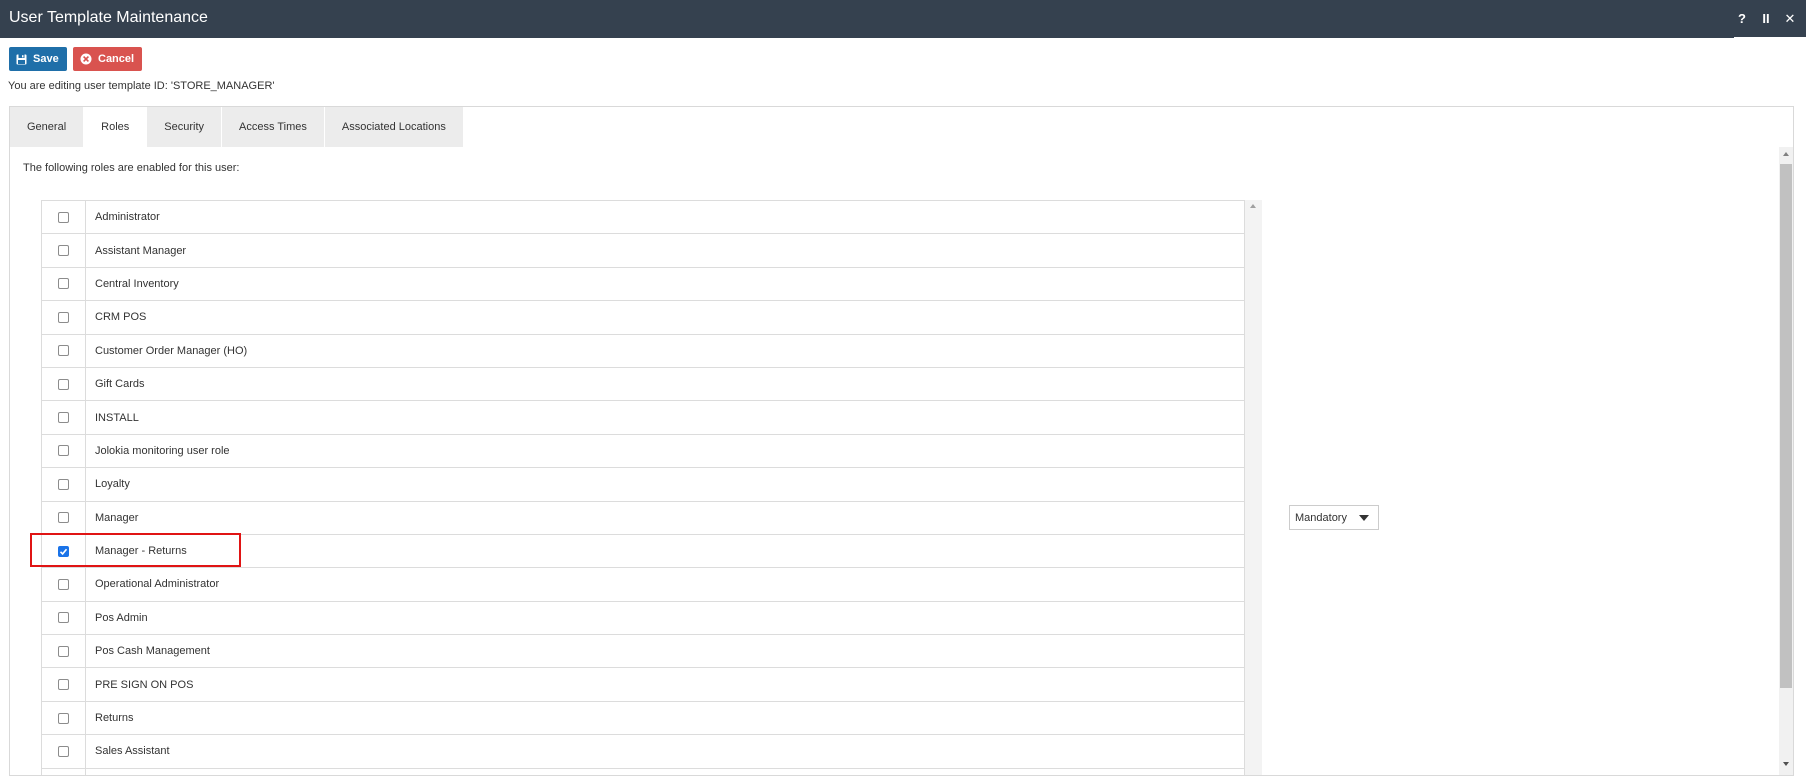 The height and width of the screenshot is (776, 1806). I want to click on cancel-button: Cancel, so click(107, 59).